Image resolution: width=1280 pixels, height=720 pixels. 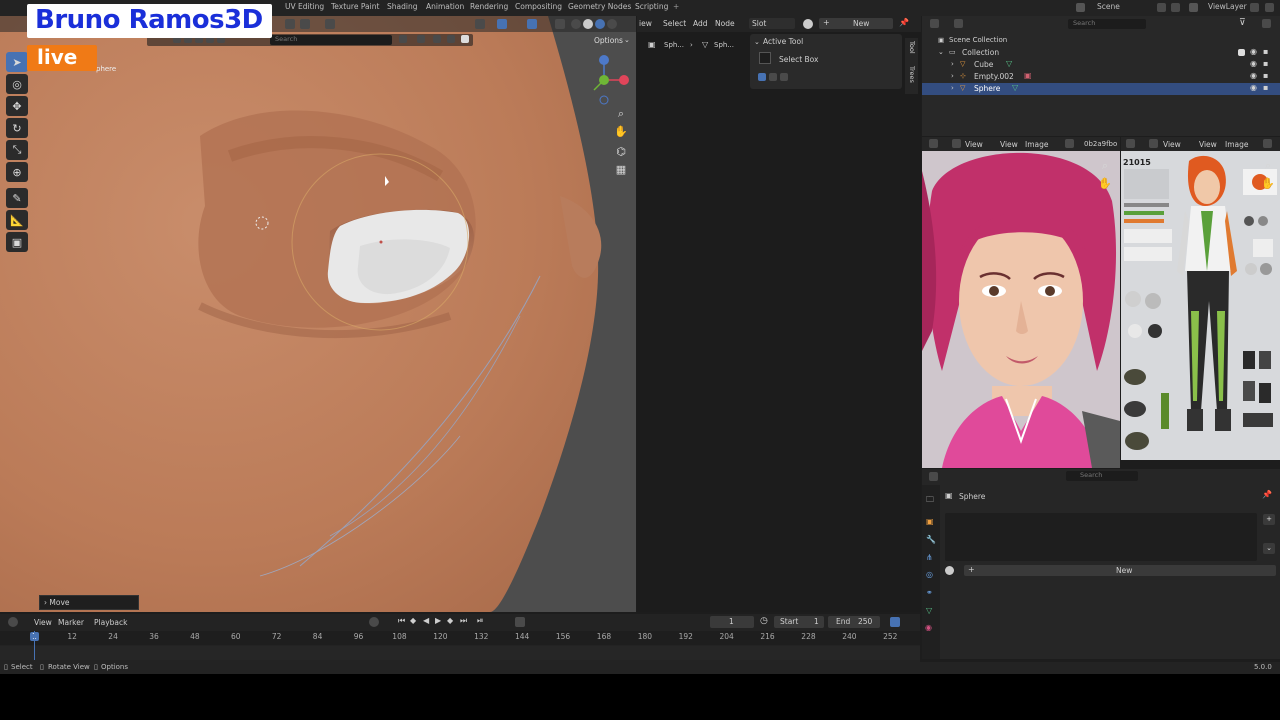 I want to click on sidebar-tab-tool: Tool, so click(x=912, y=47).